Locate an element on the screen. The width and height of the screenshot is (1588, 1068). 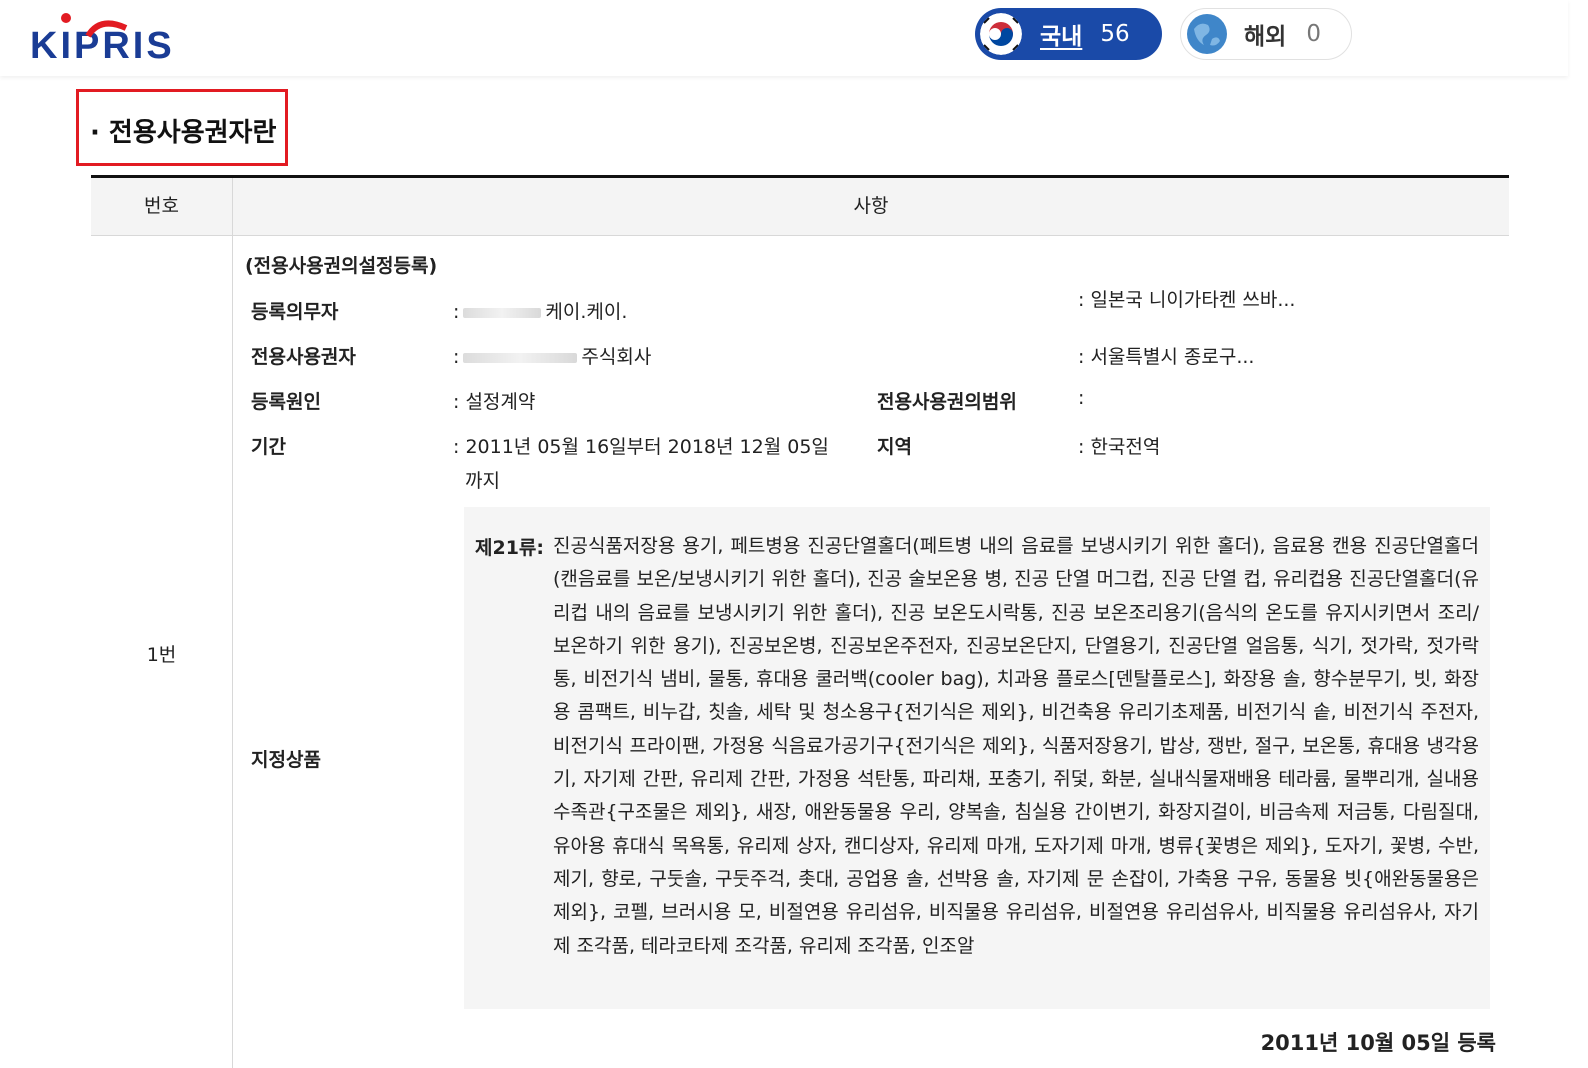
logo-dot-red is located at coordinates (66, 18).